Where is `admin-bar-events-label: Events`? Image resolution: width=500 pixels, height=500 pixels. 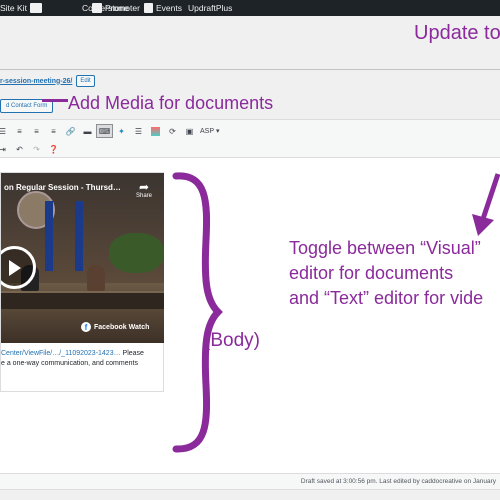 admin-bar-events-label: Events is located at coordinates (169, 8).